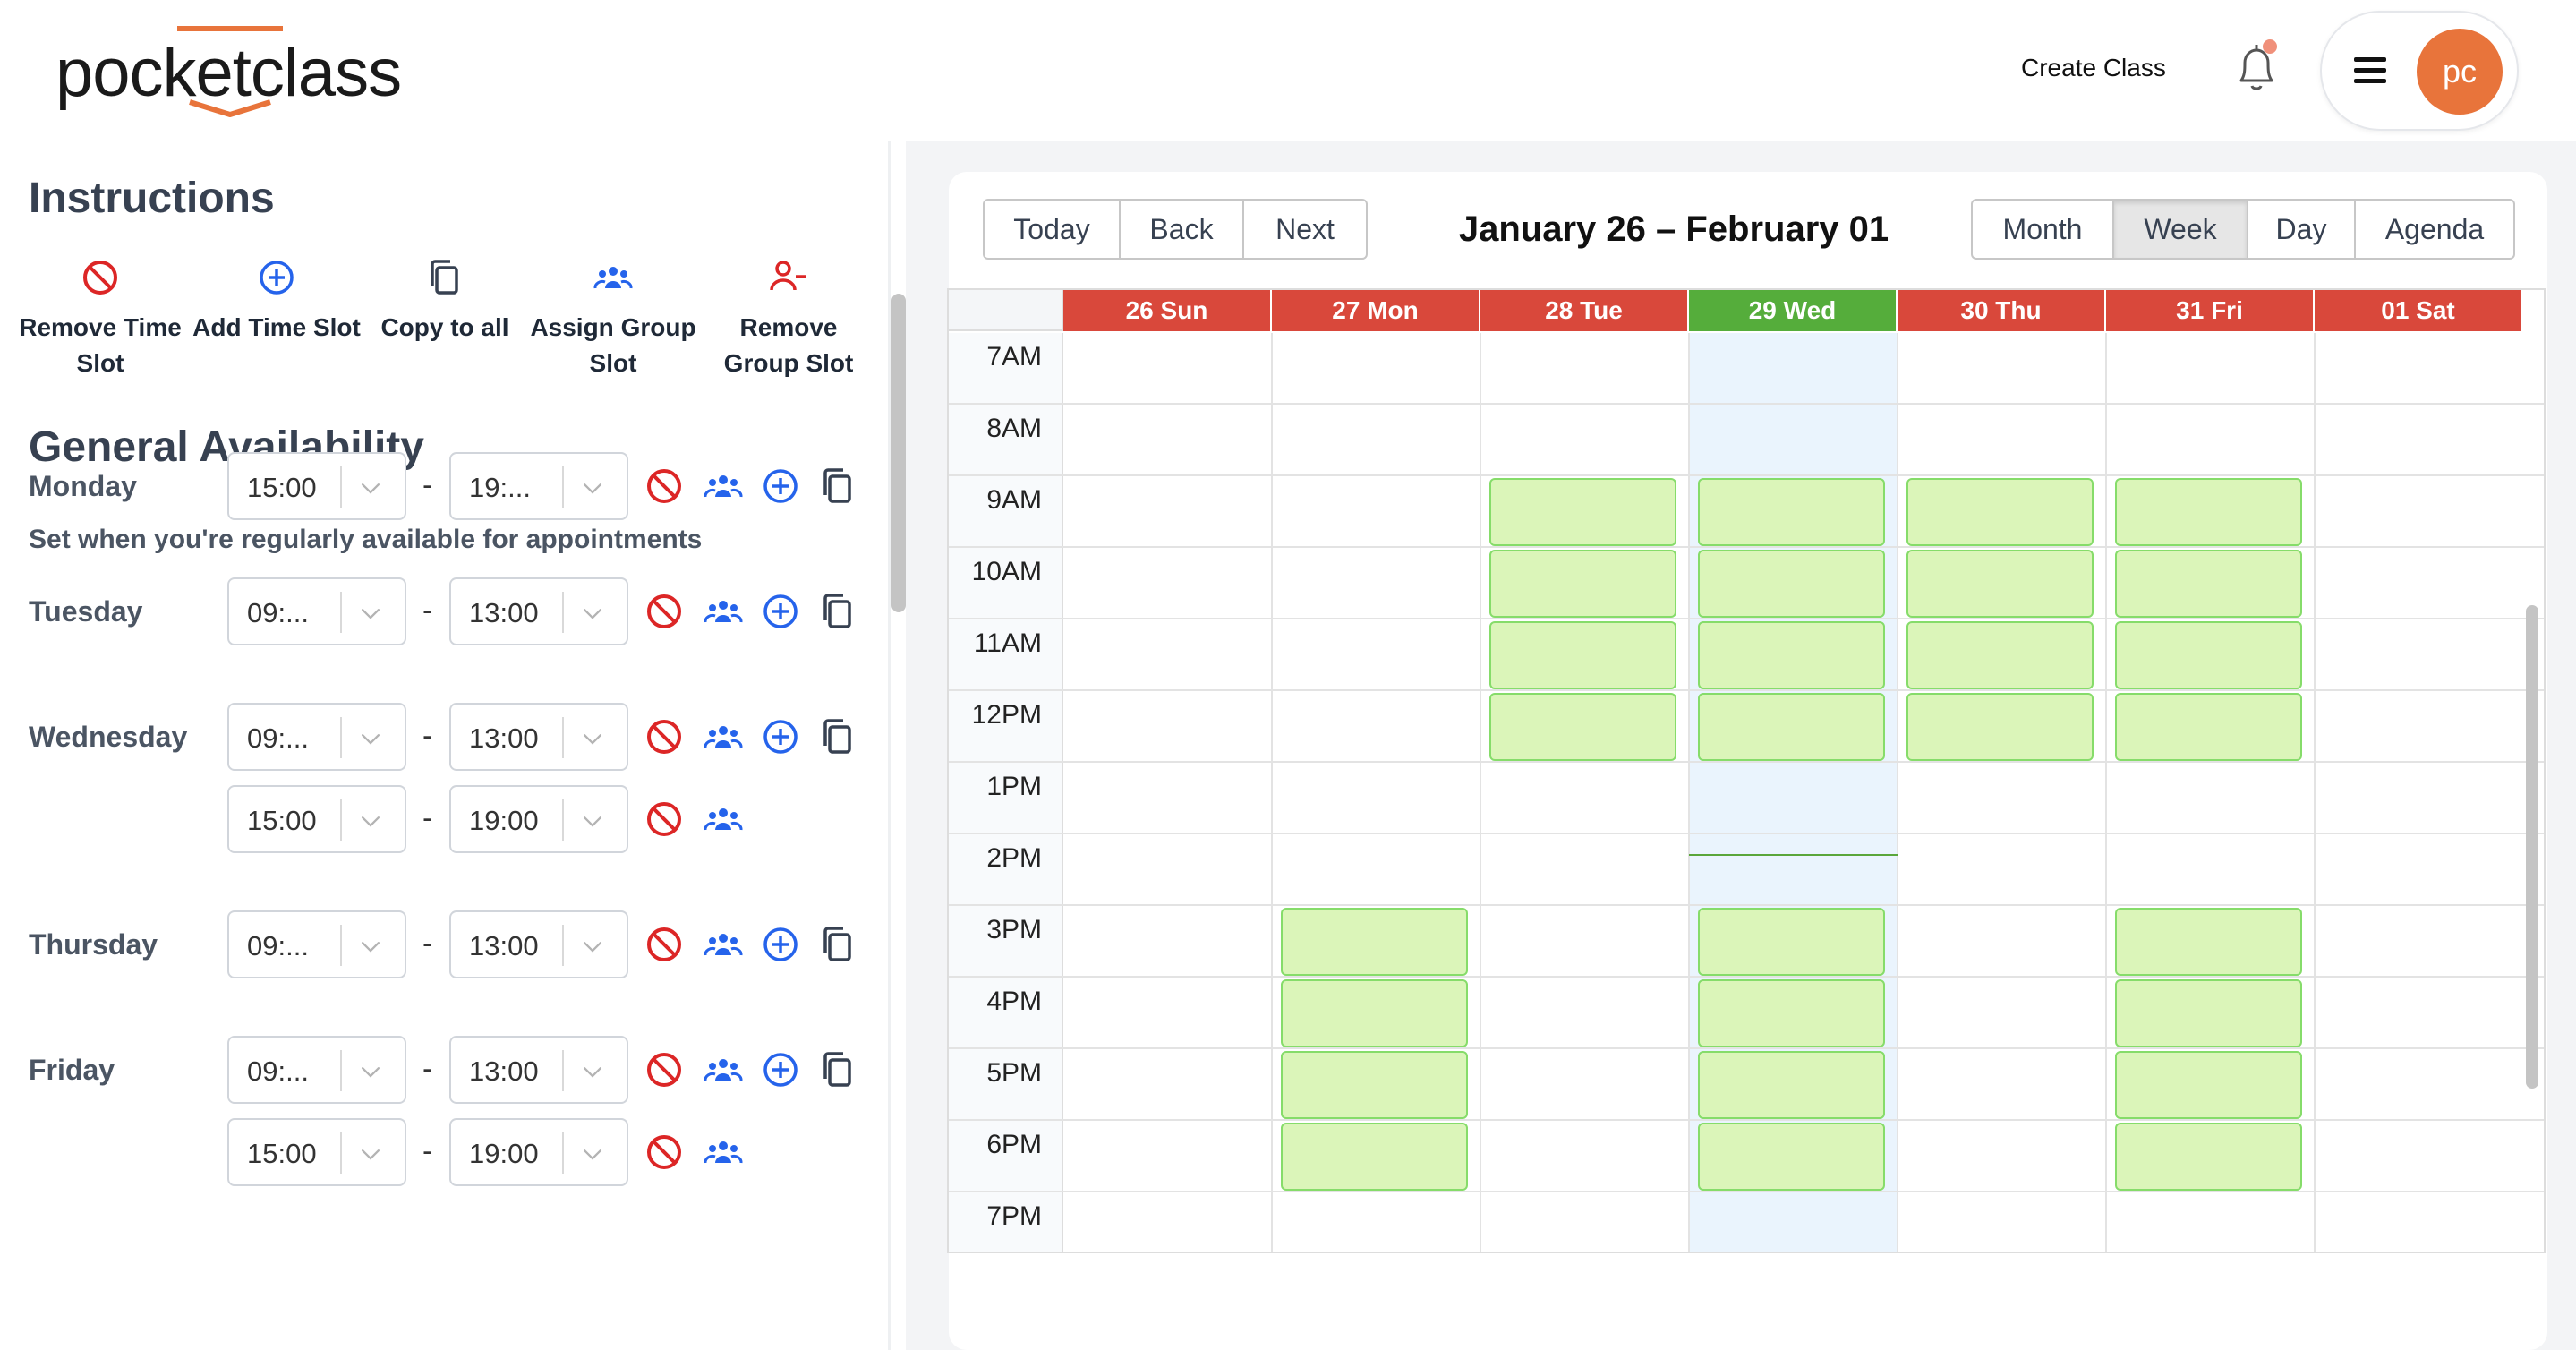 Image resolution: width=2576 pixels, height=1350 pixels. What do you see at coordinates (1376, 311) in the screenshot?
I see `day-header: 27 Mon` at bounding box center [1376, 311].